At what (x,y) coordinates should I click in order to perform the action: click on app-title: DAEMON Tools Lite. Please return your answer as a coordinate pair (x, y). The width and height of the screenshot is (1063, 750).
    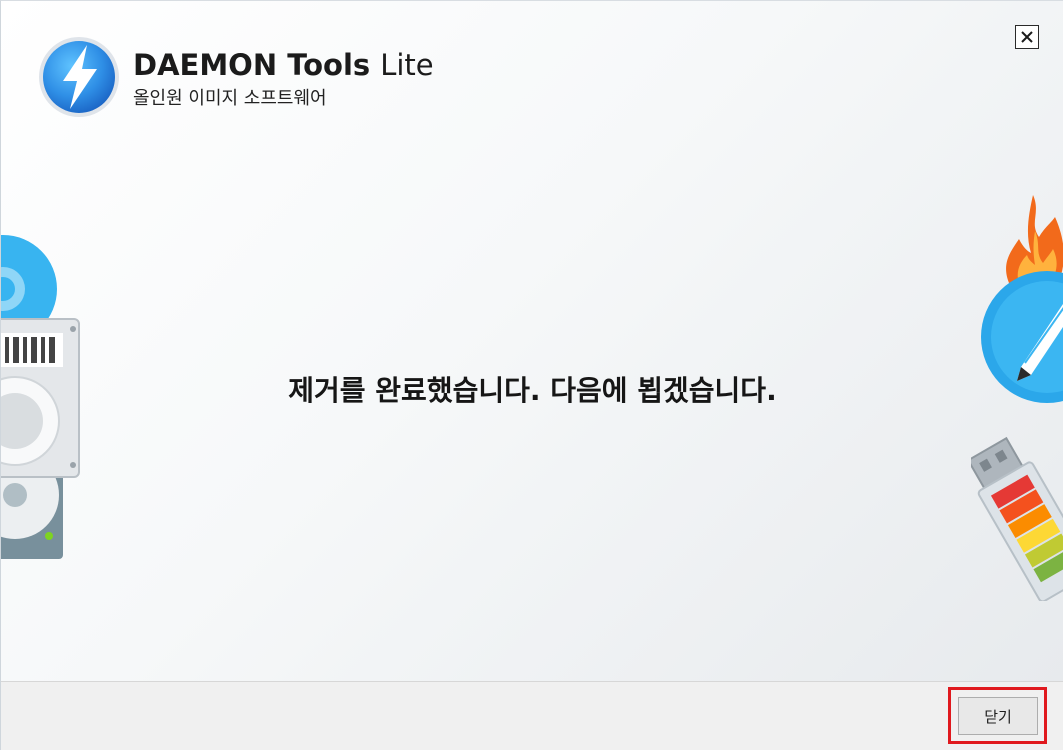
    Looking at the image, I should click on (283, 65).